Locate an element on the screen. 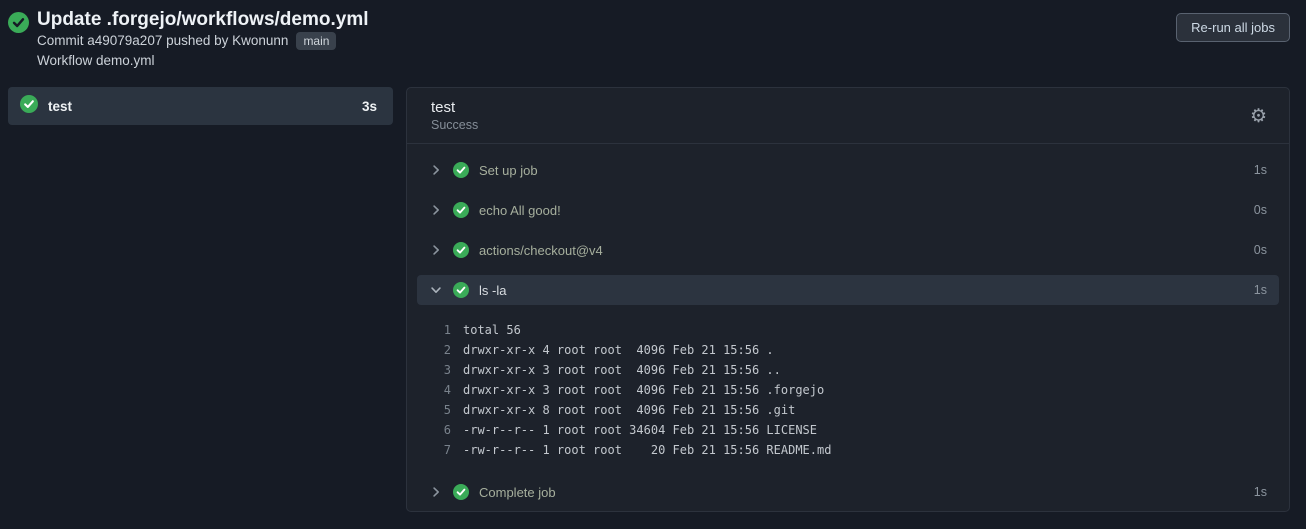  log-line-number: 1 is located at coordinates (434, 330).